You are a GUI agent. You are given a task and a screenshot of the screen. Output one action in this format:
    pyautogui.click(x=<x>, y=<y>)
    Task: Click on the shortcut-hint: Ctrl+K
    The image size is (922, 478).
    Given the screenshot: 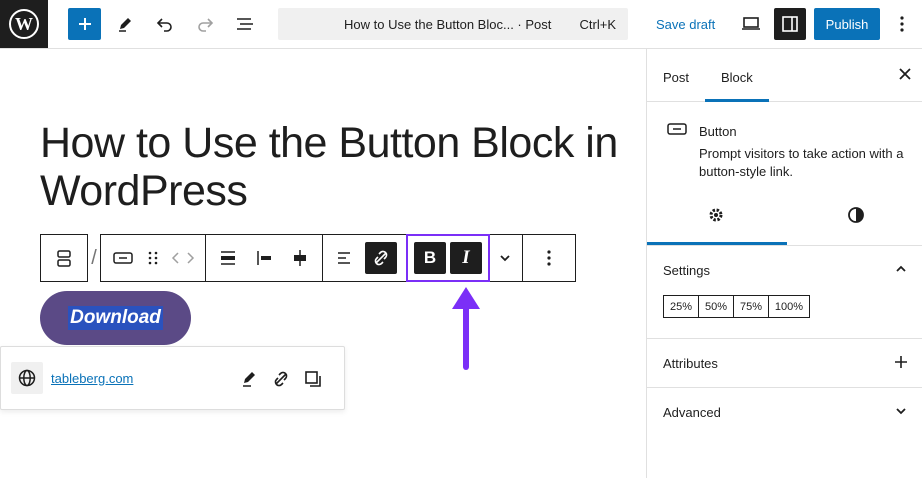 What is the action you would take?
    pyautogui.click(x=597, y=24)
    